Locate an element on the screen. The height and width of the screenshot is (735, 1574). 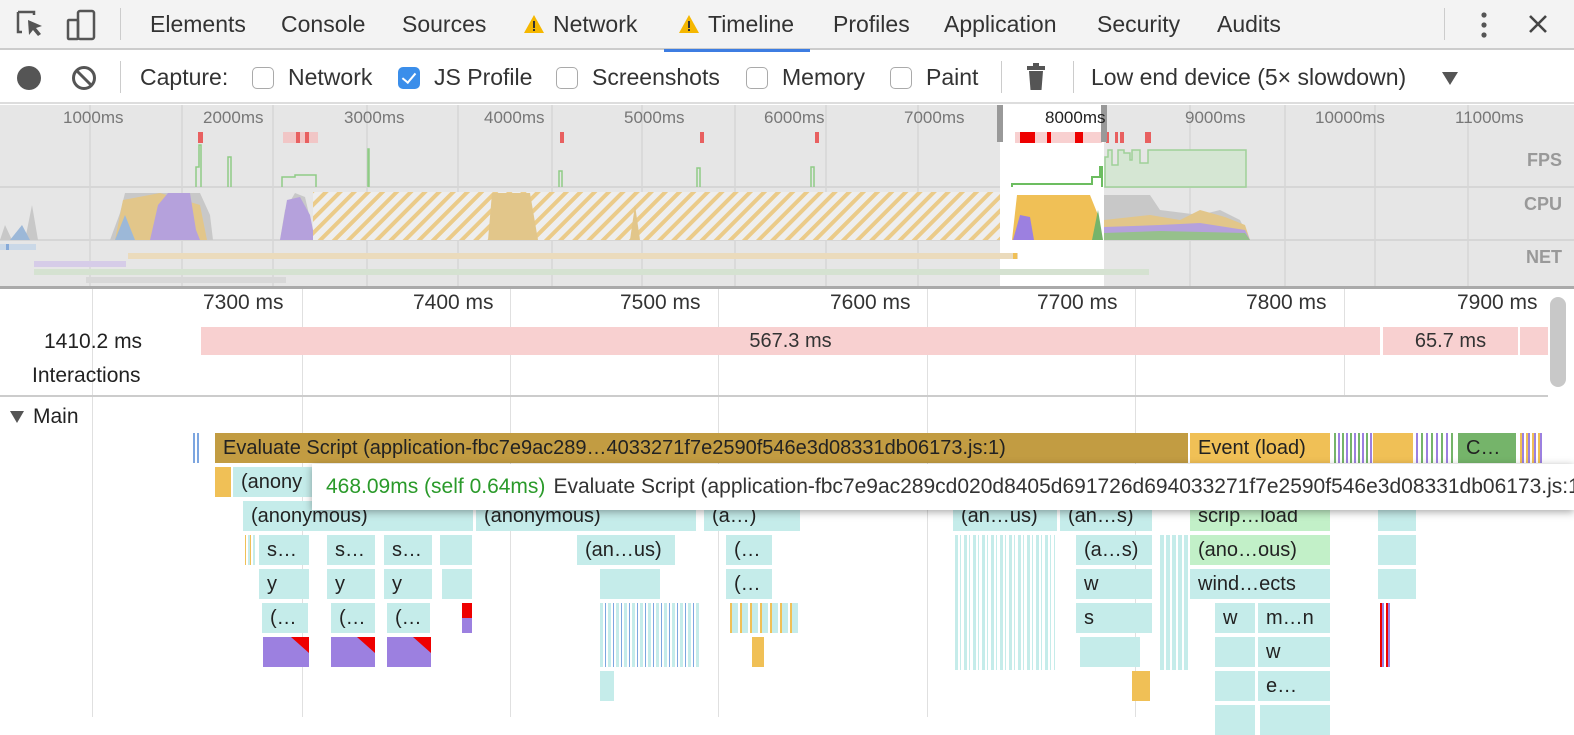
slice-label: y is located at coordinates (340, 584).